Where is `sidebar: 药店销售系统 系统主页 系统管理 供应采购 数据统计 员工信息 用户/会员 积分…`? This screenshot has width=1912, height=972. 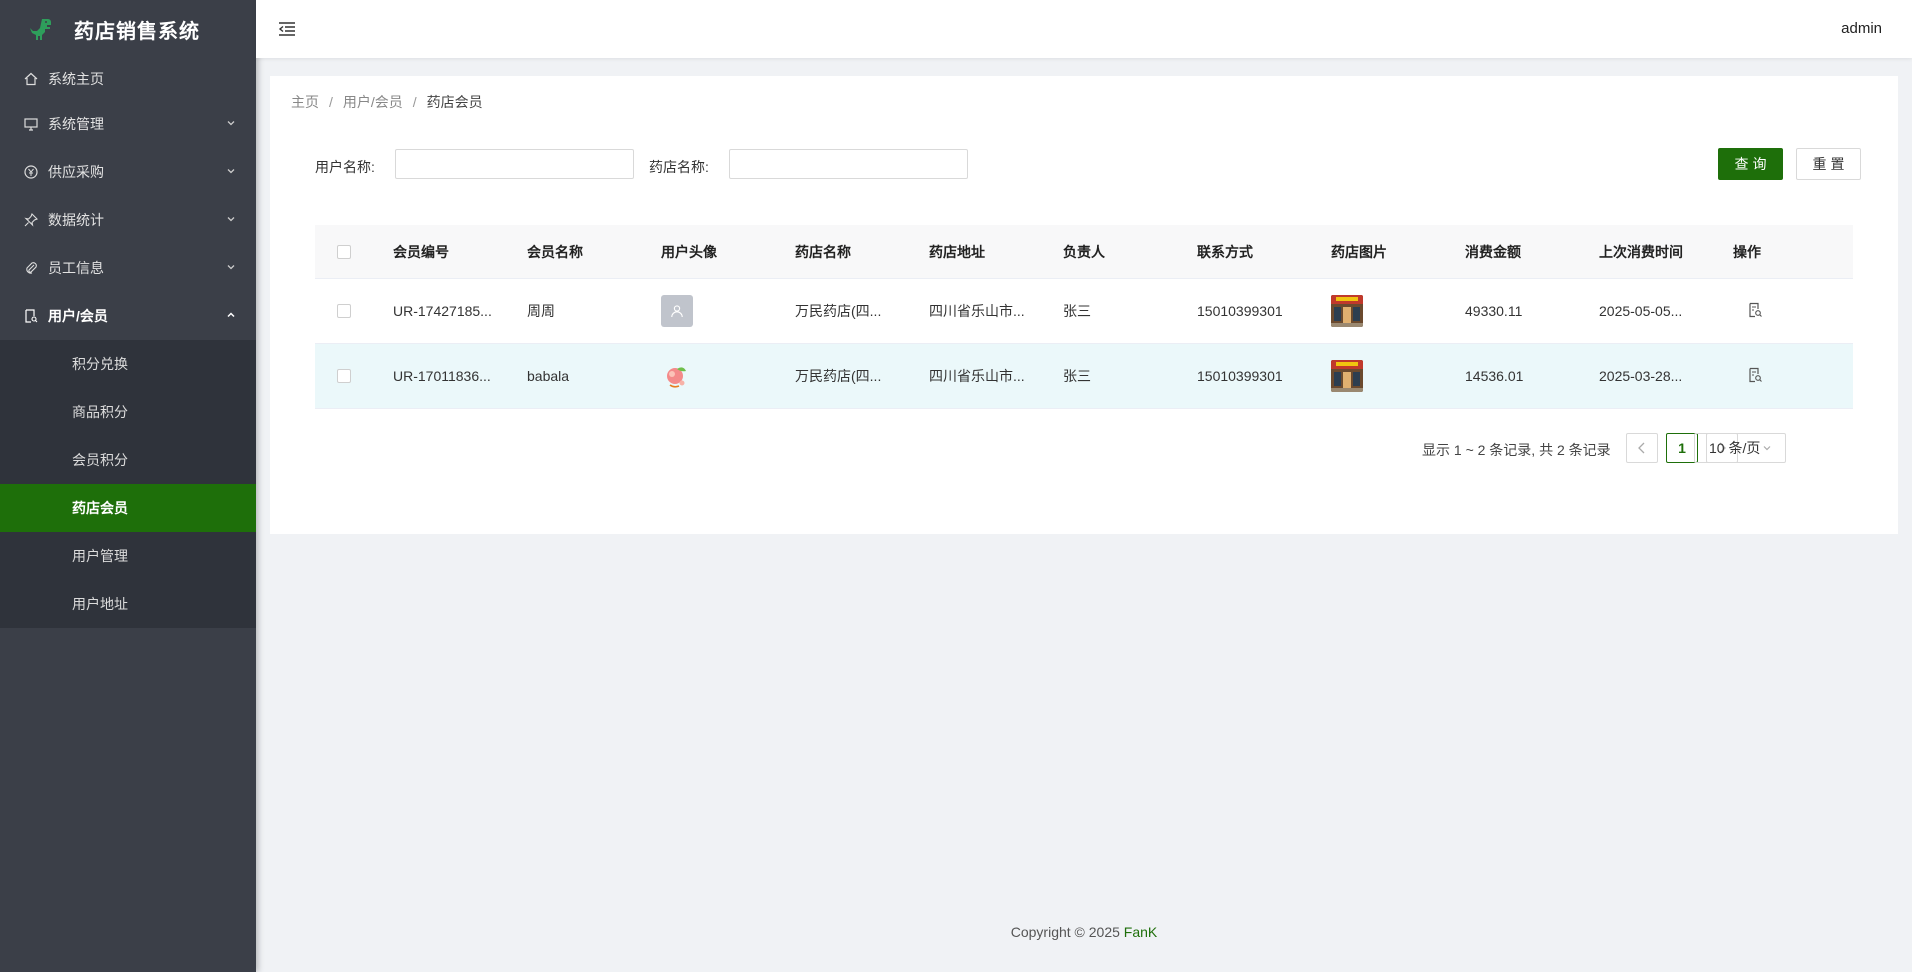 sidebar: 药店销售系统 系统主页 系统管理 供应采购 数据统计 员工信息 用户/会员 积分… is located at coordinates (128, 486).